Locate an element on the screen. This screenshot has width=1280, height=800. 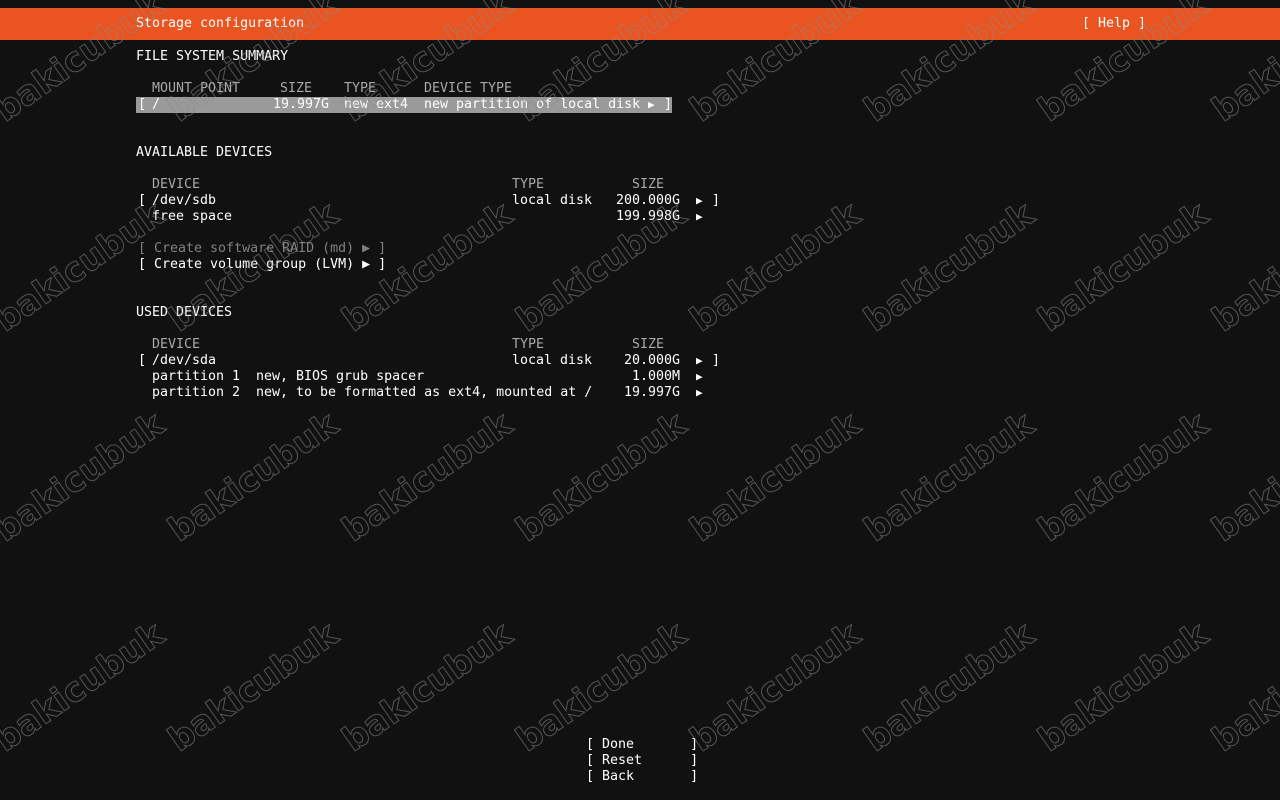
device-type-value: new partition of local disk is located at coordinates (532, 104).